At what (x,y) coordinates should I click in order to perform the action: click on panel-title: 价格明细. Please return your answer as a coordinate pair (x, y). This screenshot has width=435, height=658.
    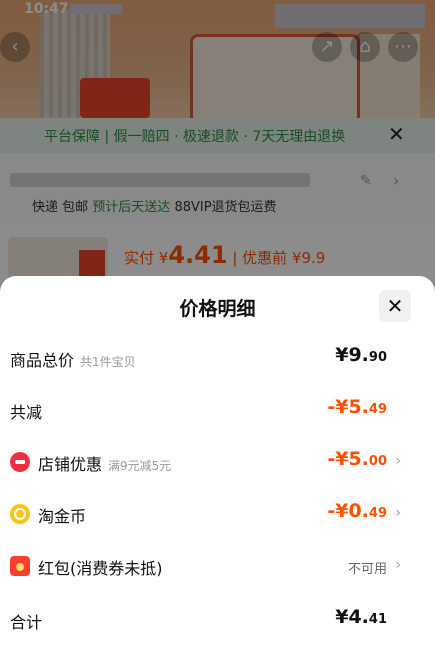
    Looking at the image, I should click on (217, 309).